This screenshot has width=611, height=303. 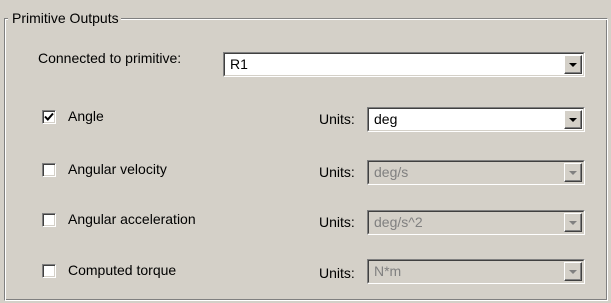 I want to click on computed-torque-units-value: N*m, so click(x=388, y=271).